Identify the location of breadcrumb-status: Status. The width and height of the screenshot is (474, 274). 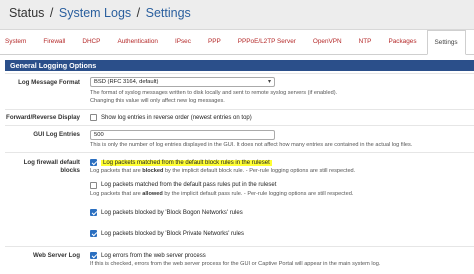
(26, 13).